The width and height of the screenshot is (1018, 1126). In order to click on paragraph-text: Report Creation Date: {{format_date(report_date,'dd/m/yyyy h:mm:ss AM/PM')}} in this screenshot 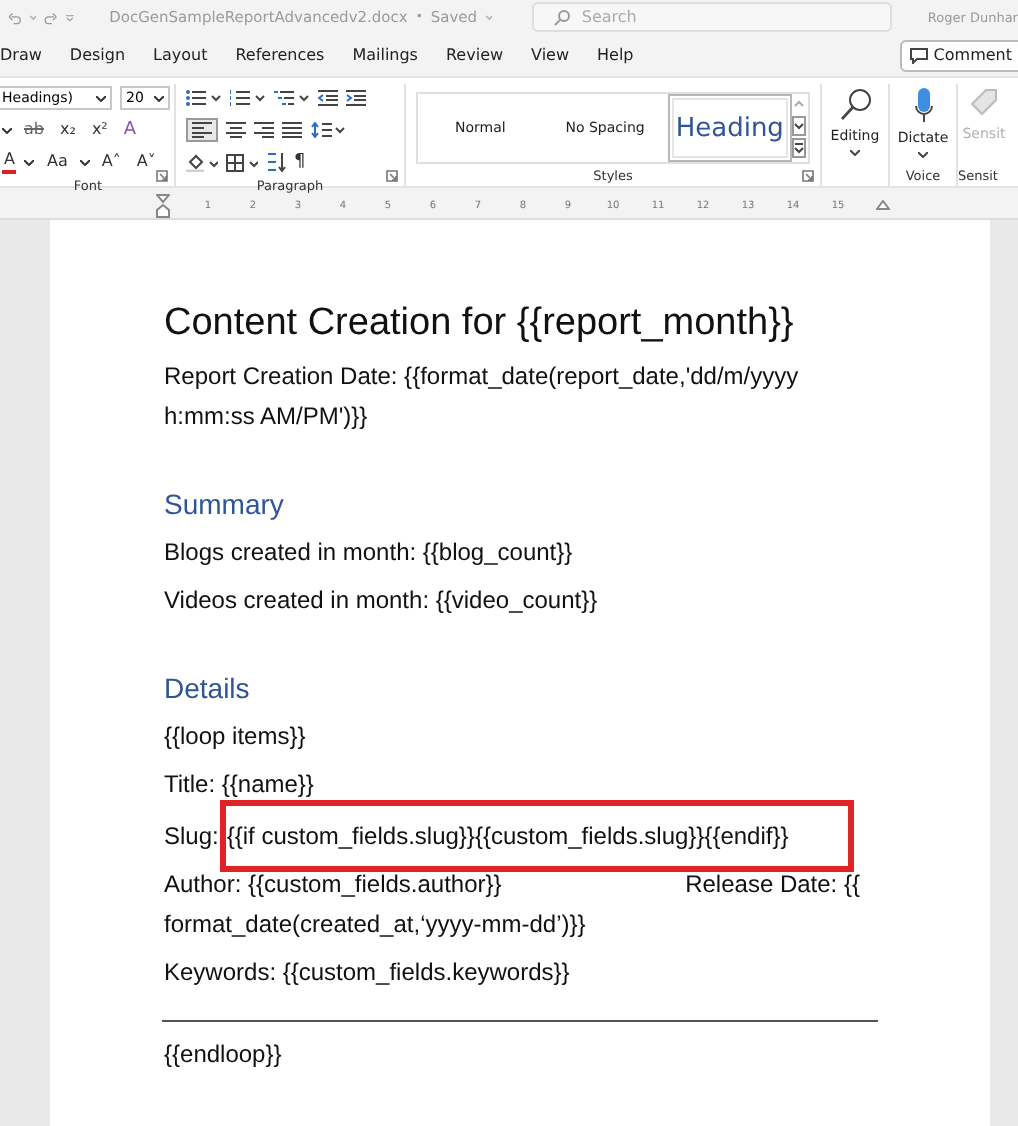, I will do `click(482, 397)`.